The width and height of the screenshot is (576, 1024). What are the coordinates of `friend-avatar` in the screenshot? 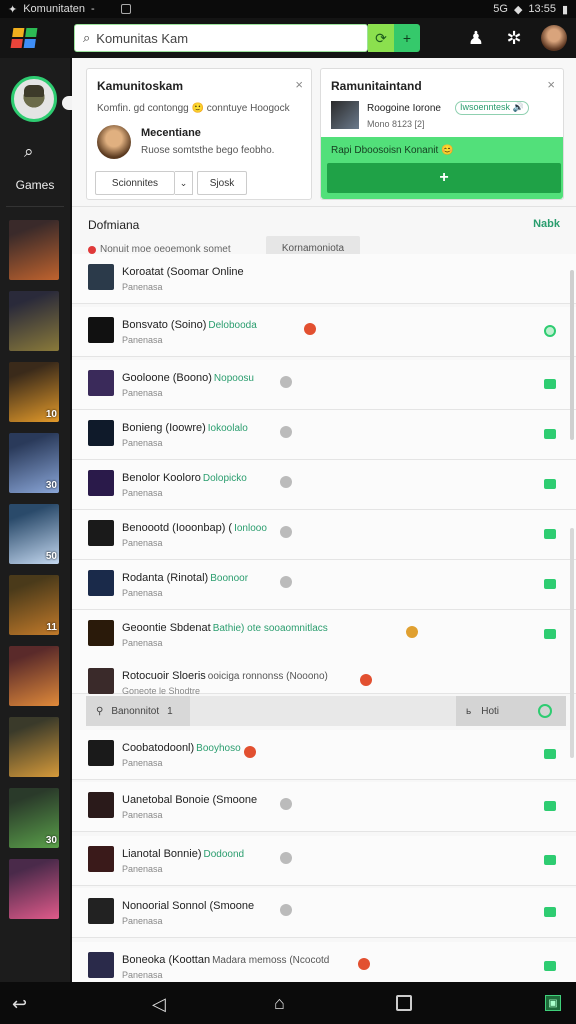 It's located at (101, 753).